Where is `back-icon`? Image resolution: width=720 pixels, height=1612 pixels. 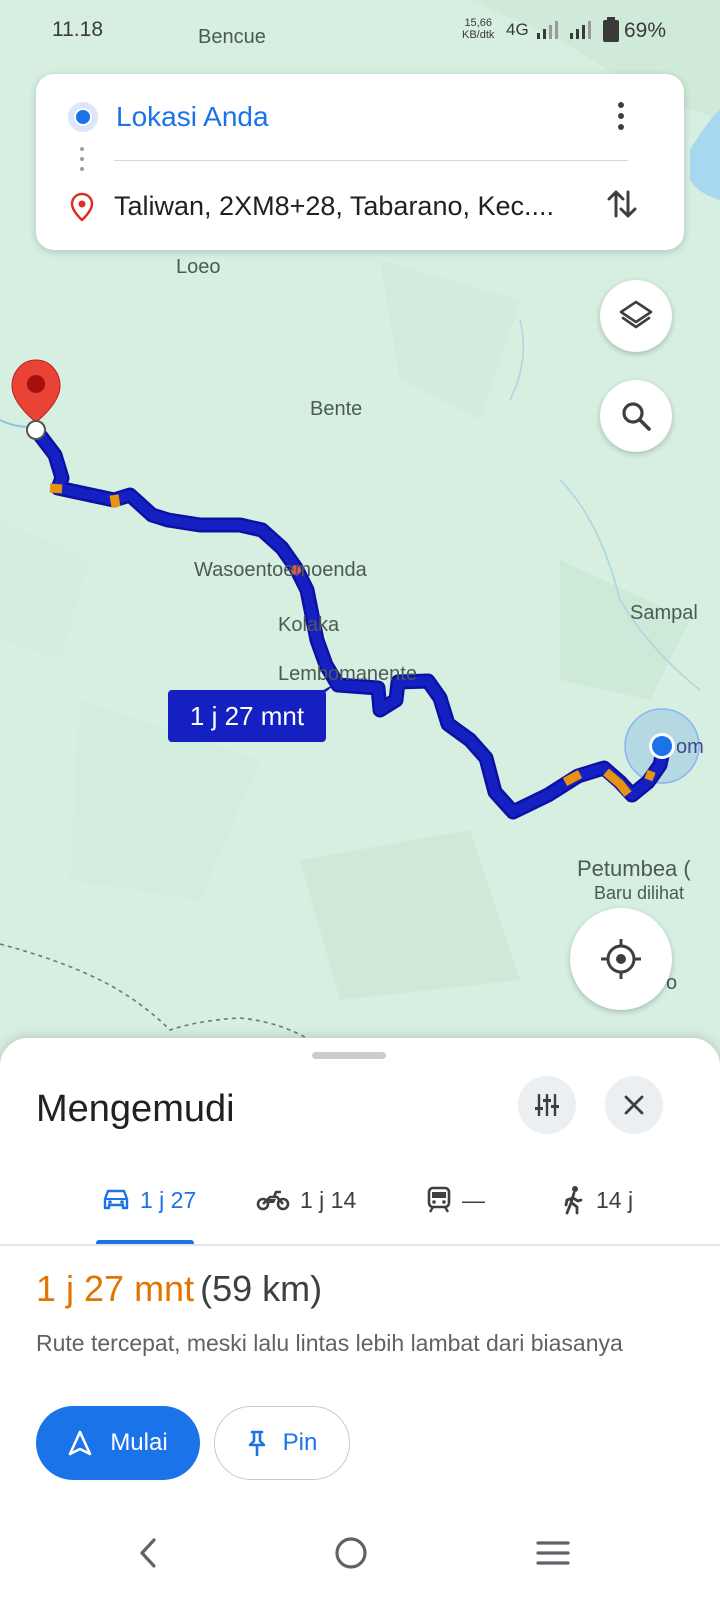
back-icon is located at coordinates (148, 1553).